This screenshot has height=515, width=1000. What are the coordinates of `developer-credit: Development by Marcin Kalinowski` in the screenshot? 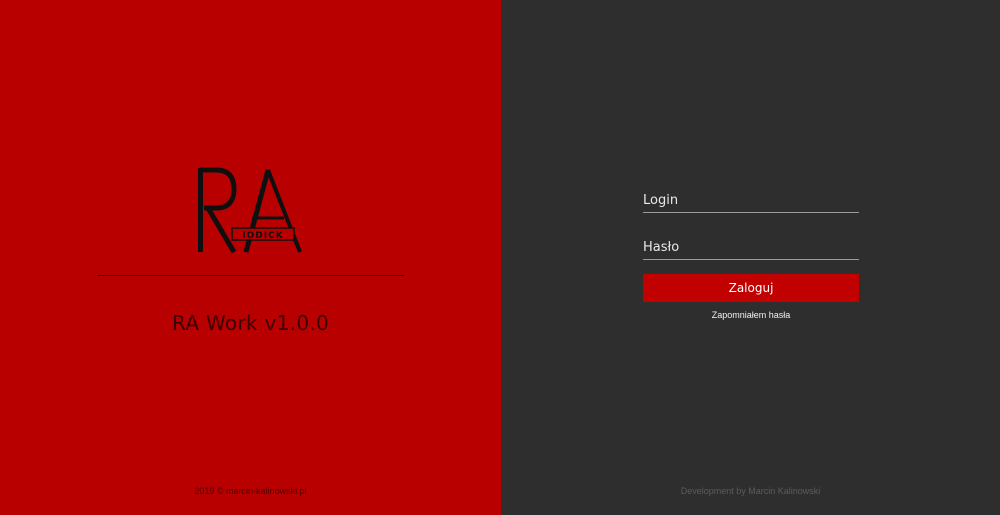 It's located at (750, 491).